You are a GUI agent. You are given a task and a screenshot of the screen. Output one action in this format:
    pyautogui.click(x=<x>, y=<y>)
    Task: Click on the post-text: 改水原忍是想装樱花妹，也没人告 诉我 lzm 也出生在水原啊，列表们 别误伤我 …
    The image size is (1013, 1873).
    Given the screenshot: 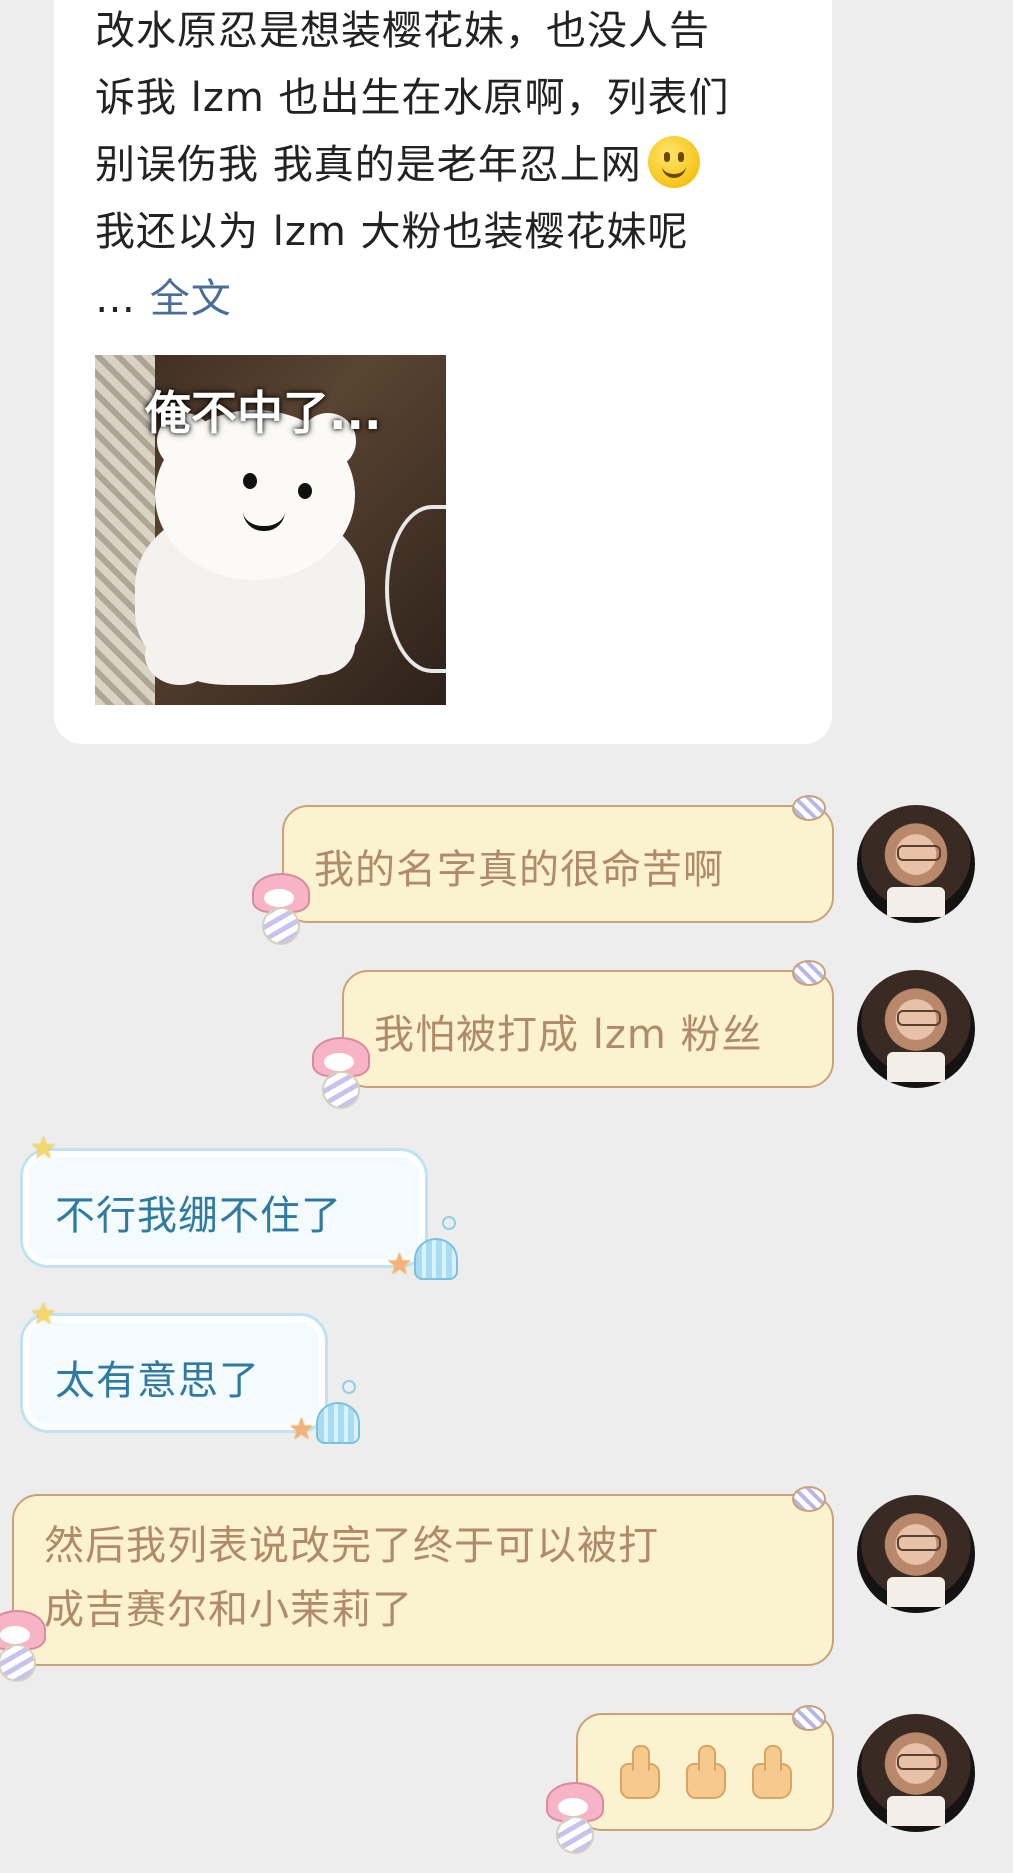 What is the action you would take?
    pyautogui.click(x=445, y=166)
    